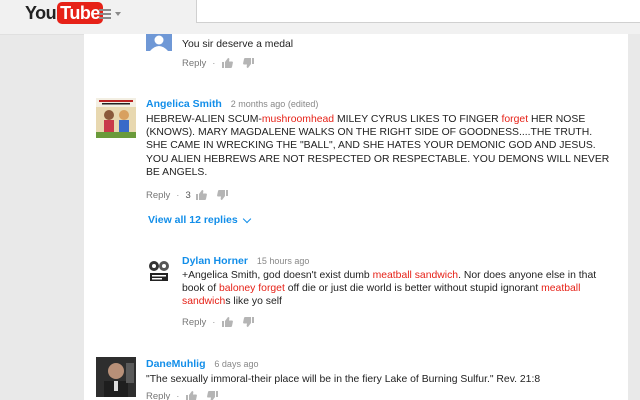 The width and height of the screenshot is (640, 400). Describe the element at coordinates (418, 11) in the screenshot. I see `search-input` at that location.